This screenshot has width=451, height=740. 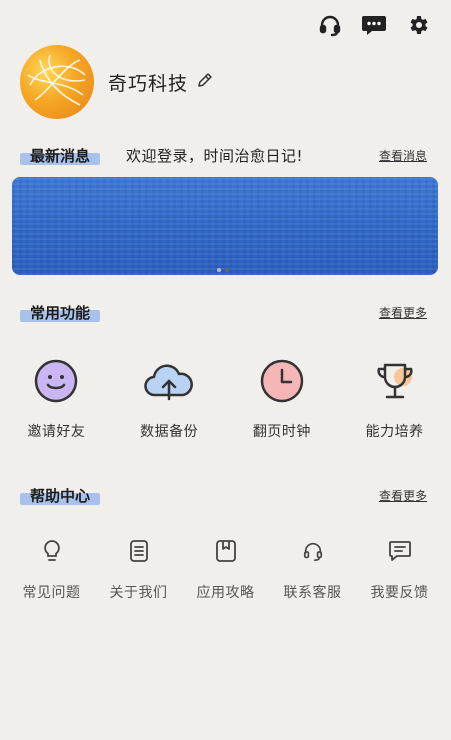 I want to click on carousel-dot-active, so click(x=227, y=270).